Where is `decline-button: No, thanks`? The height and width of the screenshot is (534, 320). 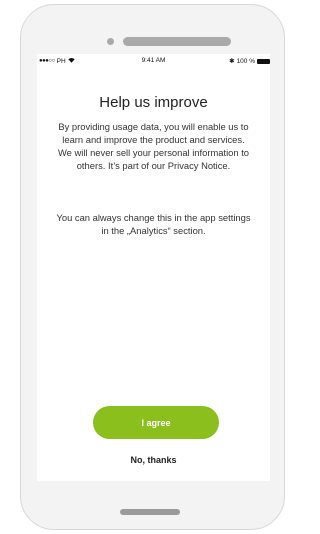 decline-button: No, thanks is located at coordinates (153, 460).